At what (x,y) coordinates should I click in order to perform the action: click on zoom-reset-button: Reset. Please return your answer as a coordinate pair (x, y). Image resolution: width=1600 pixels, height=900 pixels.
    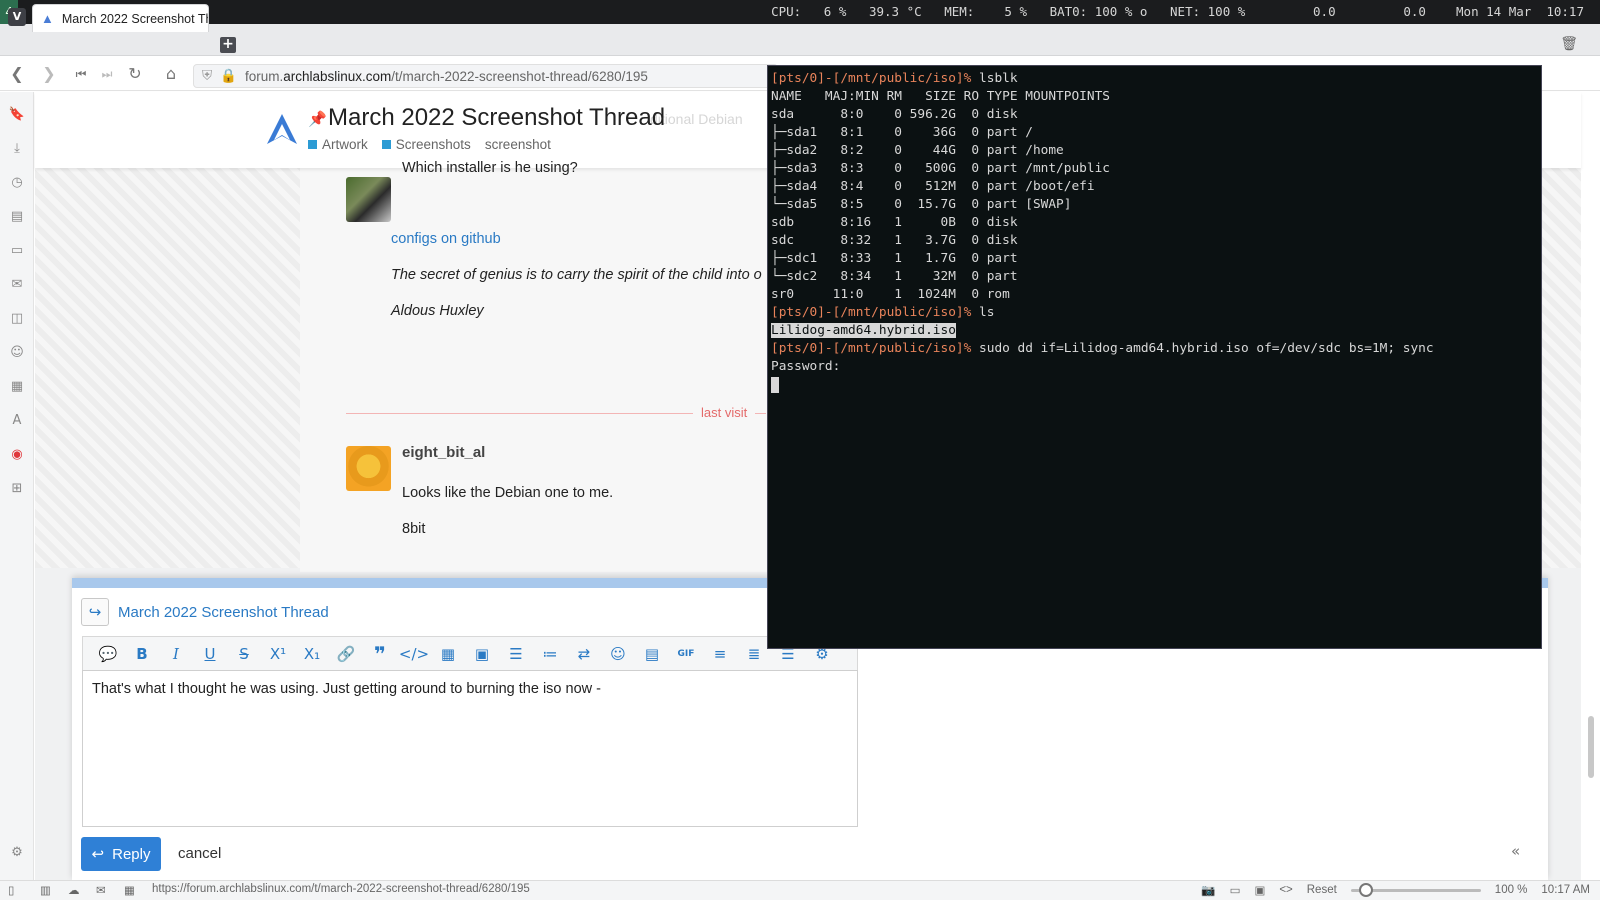
    Looking at the image, I should click on (1322, 890).